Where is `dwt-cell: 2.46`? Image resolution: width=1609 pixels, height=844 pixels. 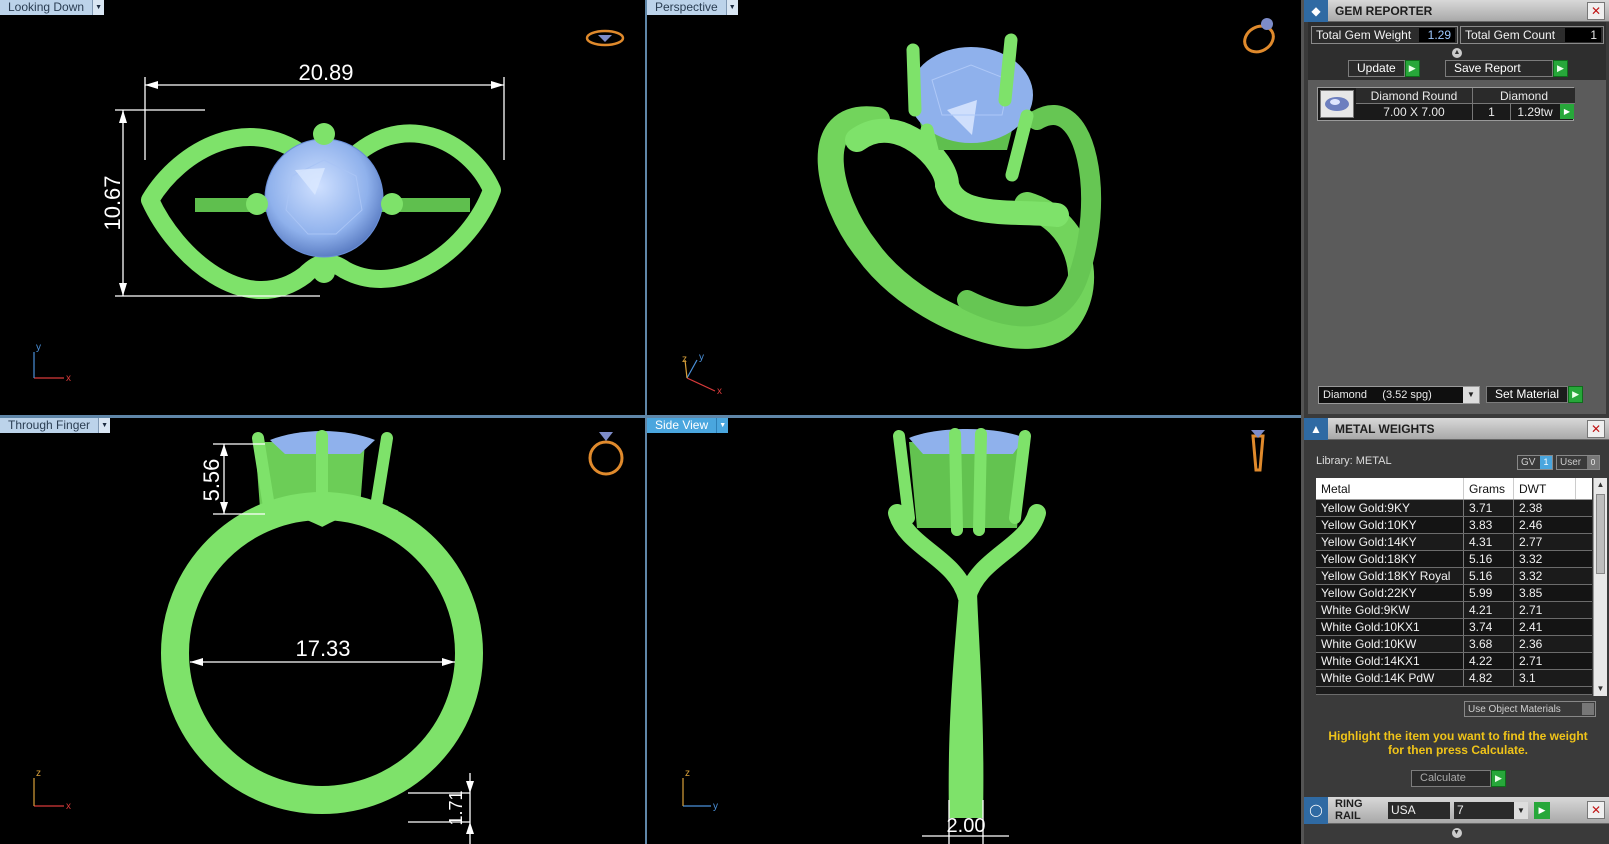 dwt-cell: 2.46 is located at coordinates (1531, 525).